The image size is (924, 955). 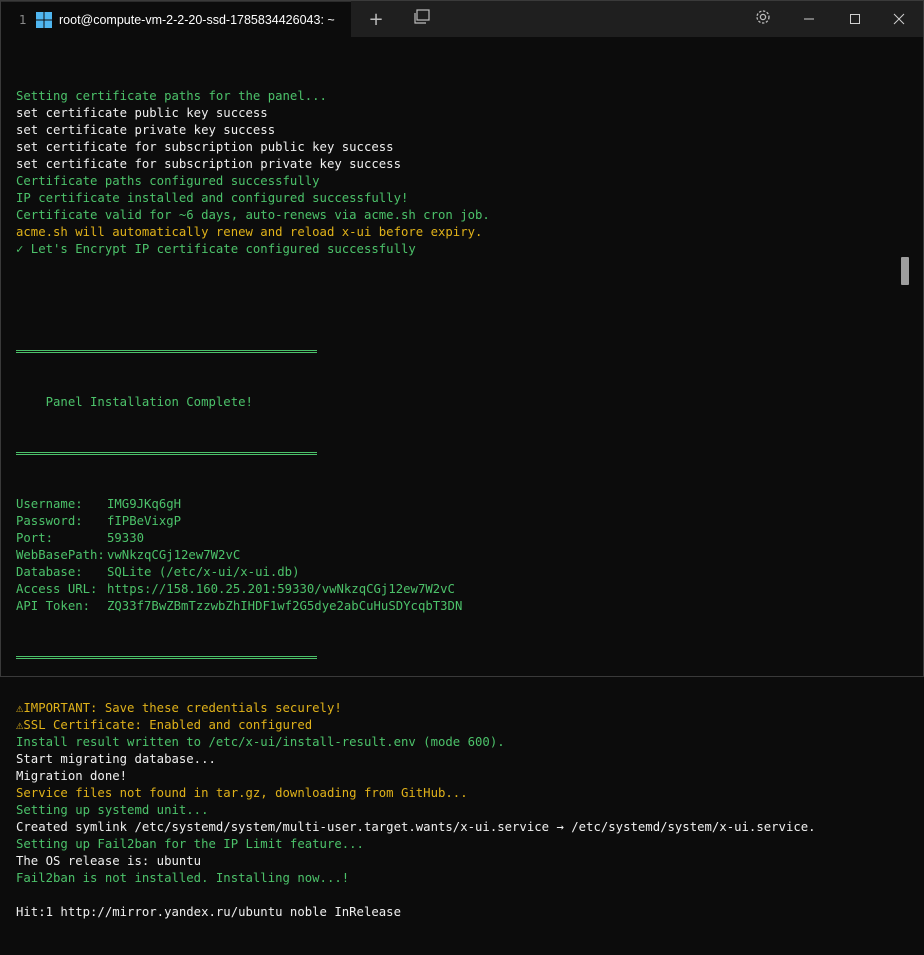 What do you see at coordinates (23, 20) in the screenshot?
I see `tab-number: 1` at bounding box center [23, 20].